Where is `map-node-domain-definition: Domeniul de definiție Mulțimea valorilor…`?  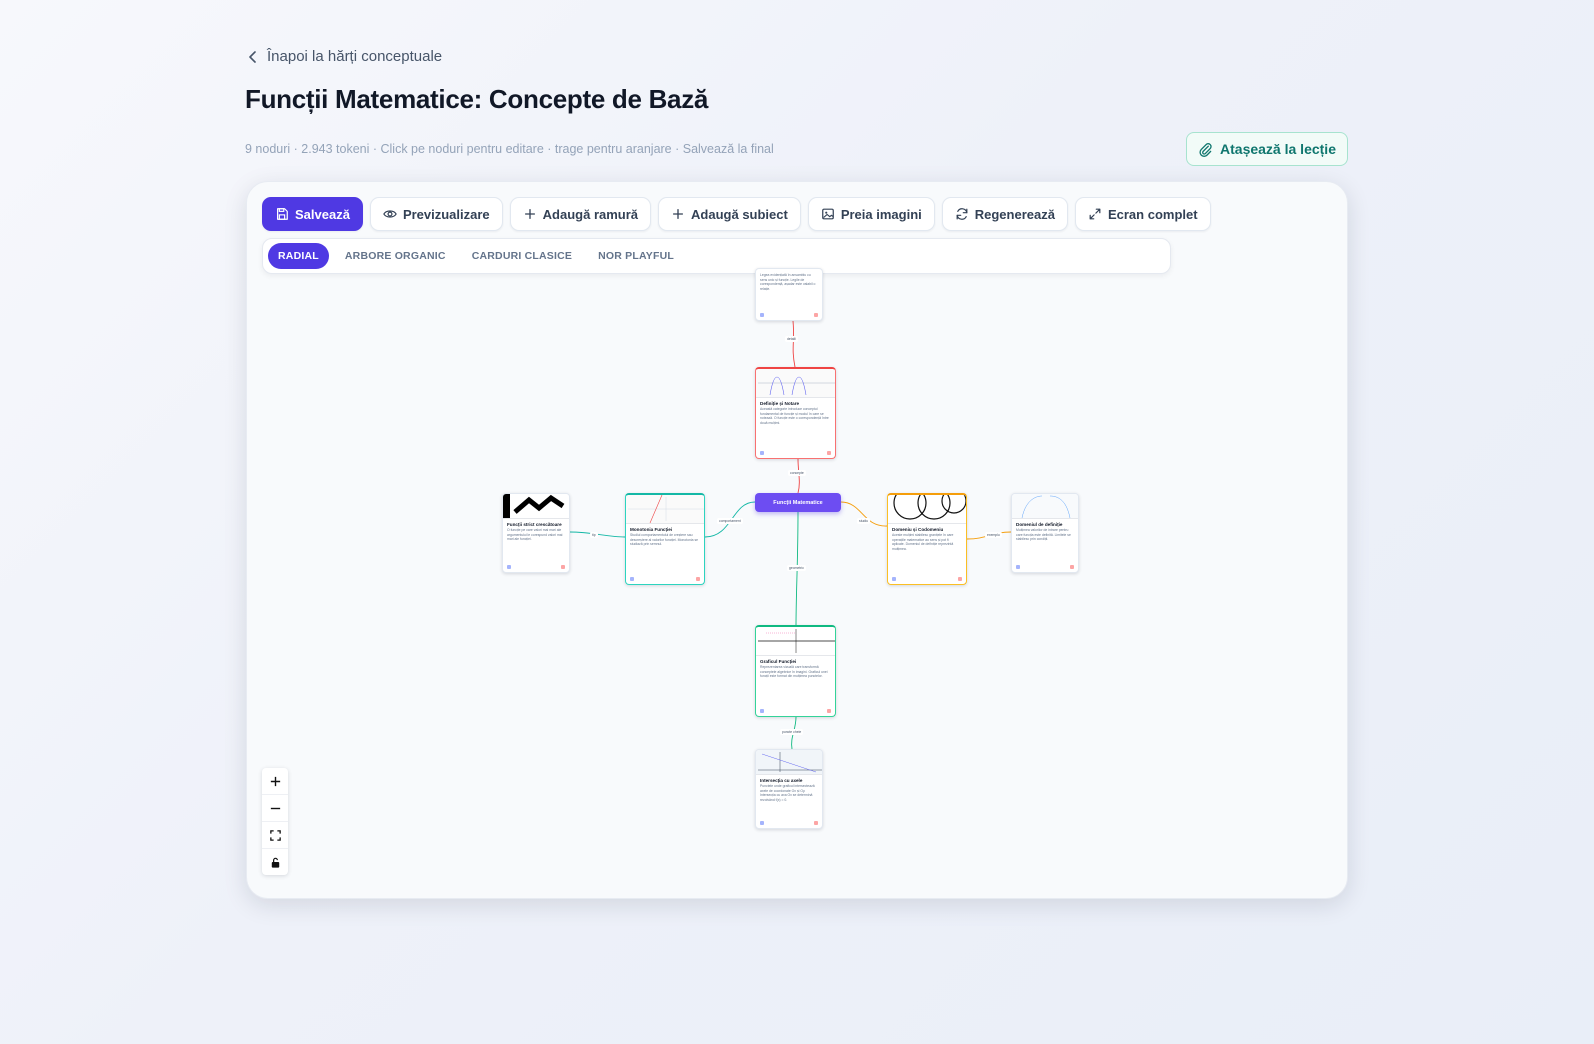 map-node-domain-definition: Domeniul de definiție Mulțimea valorilor… is located at coordinates (1045, 533).